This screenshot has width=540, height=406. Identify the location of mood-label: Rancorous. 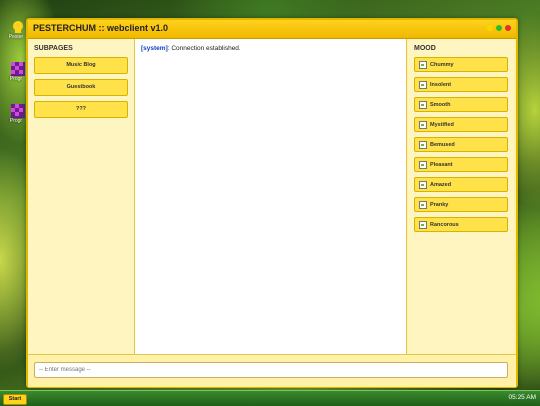
(444, 224).